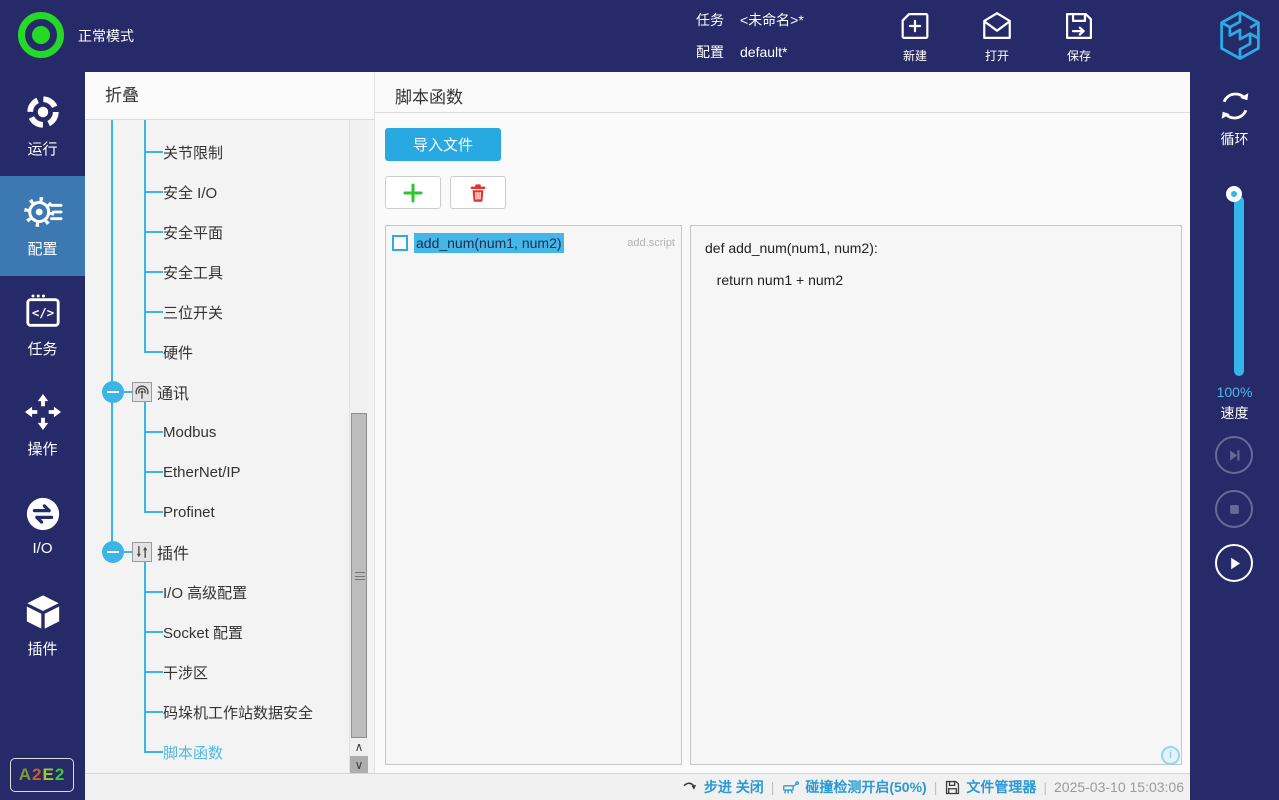  I want to click on step-mode-status: 步进 关闭, so click(723, 787).